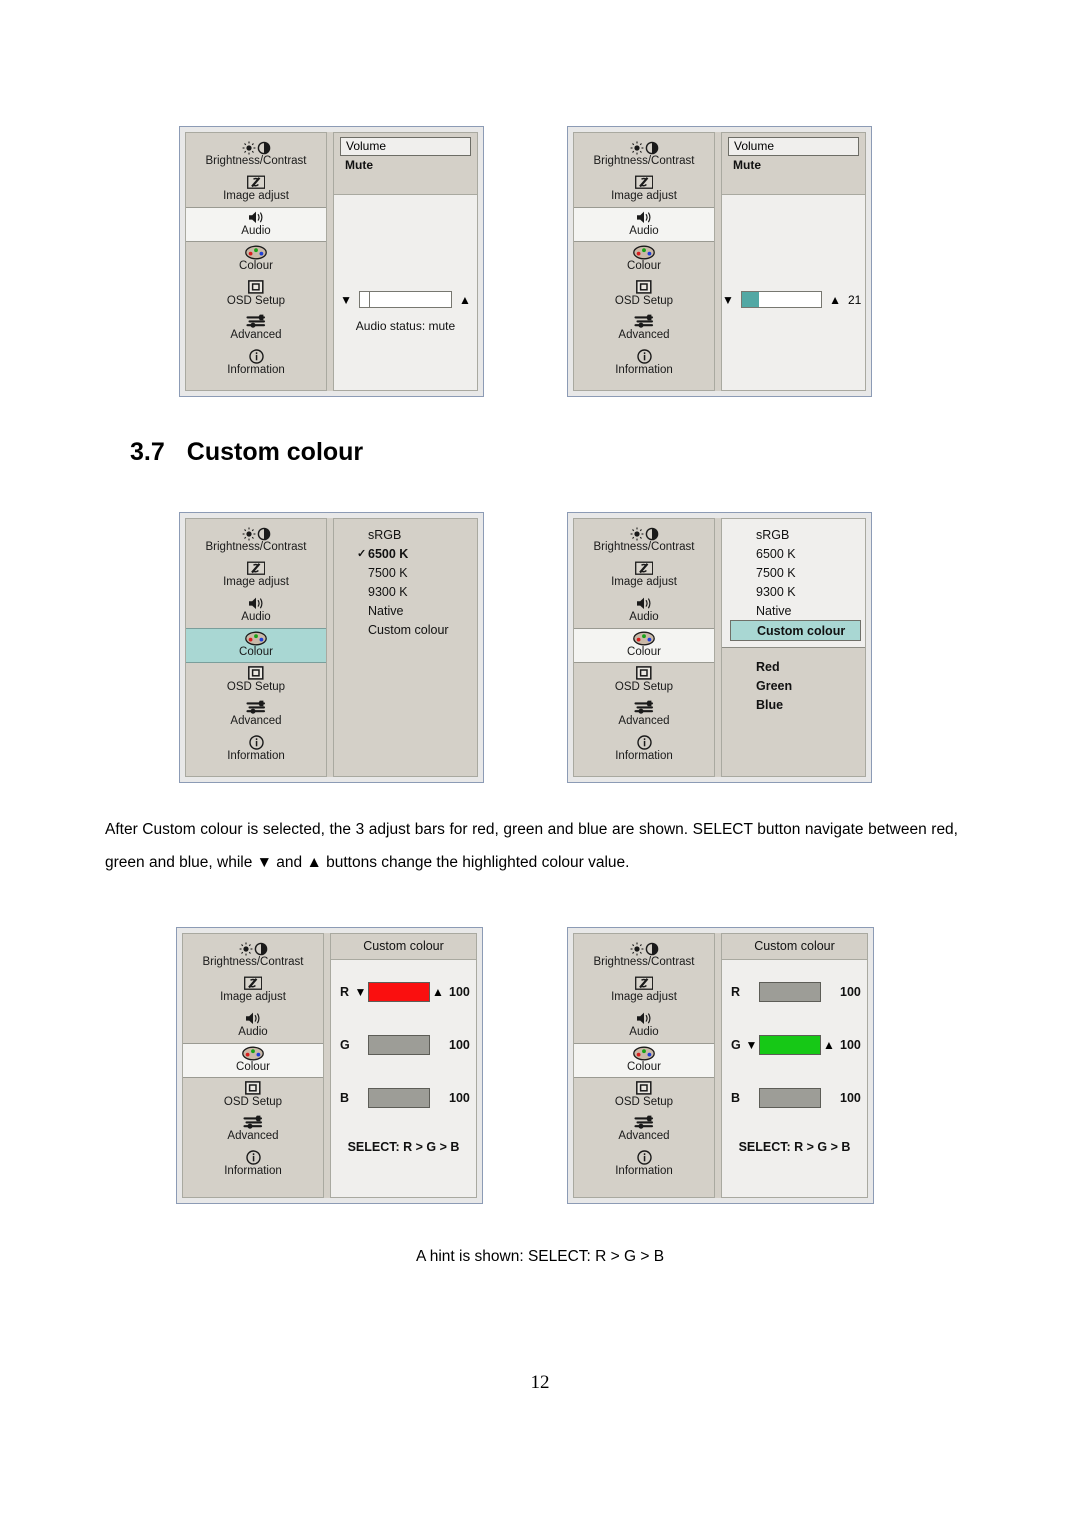  What do you see at coordinates (256, 161) in the screenshot?
I see `sidebar-item-label: Brightness/Contrast` at bounding box center [256, 161].